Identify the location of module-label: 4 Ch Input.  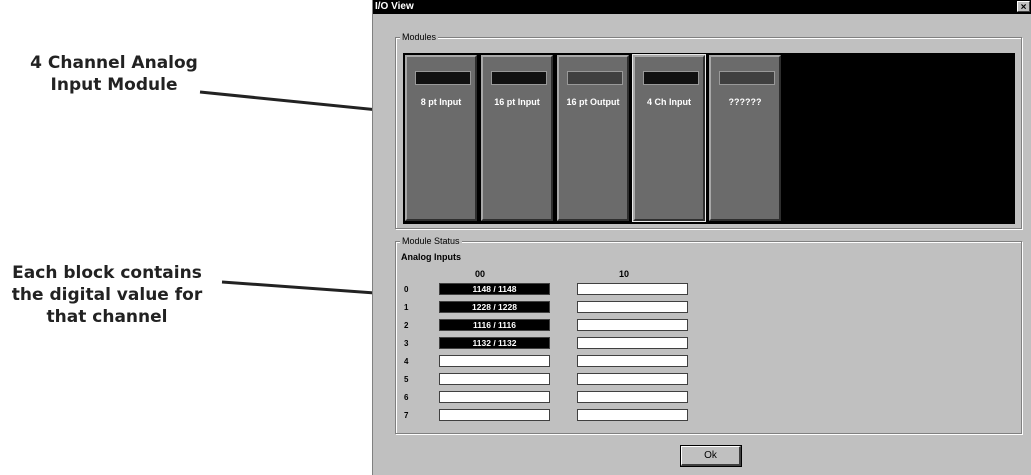
(669, 102).